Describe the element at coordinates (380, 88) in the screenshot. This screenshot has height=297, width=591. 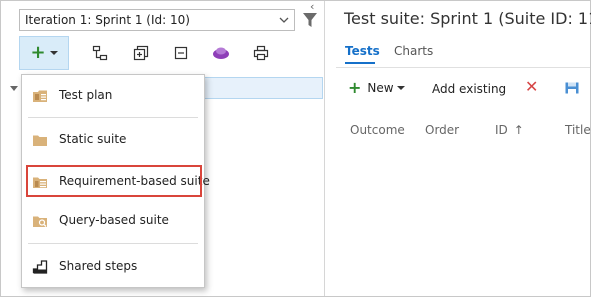
I see `new-button-label: New` at that location.